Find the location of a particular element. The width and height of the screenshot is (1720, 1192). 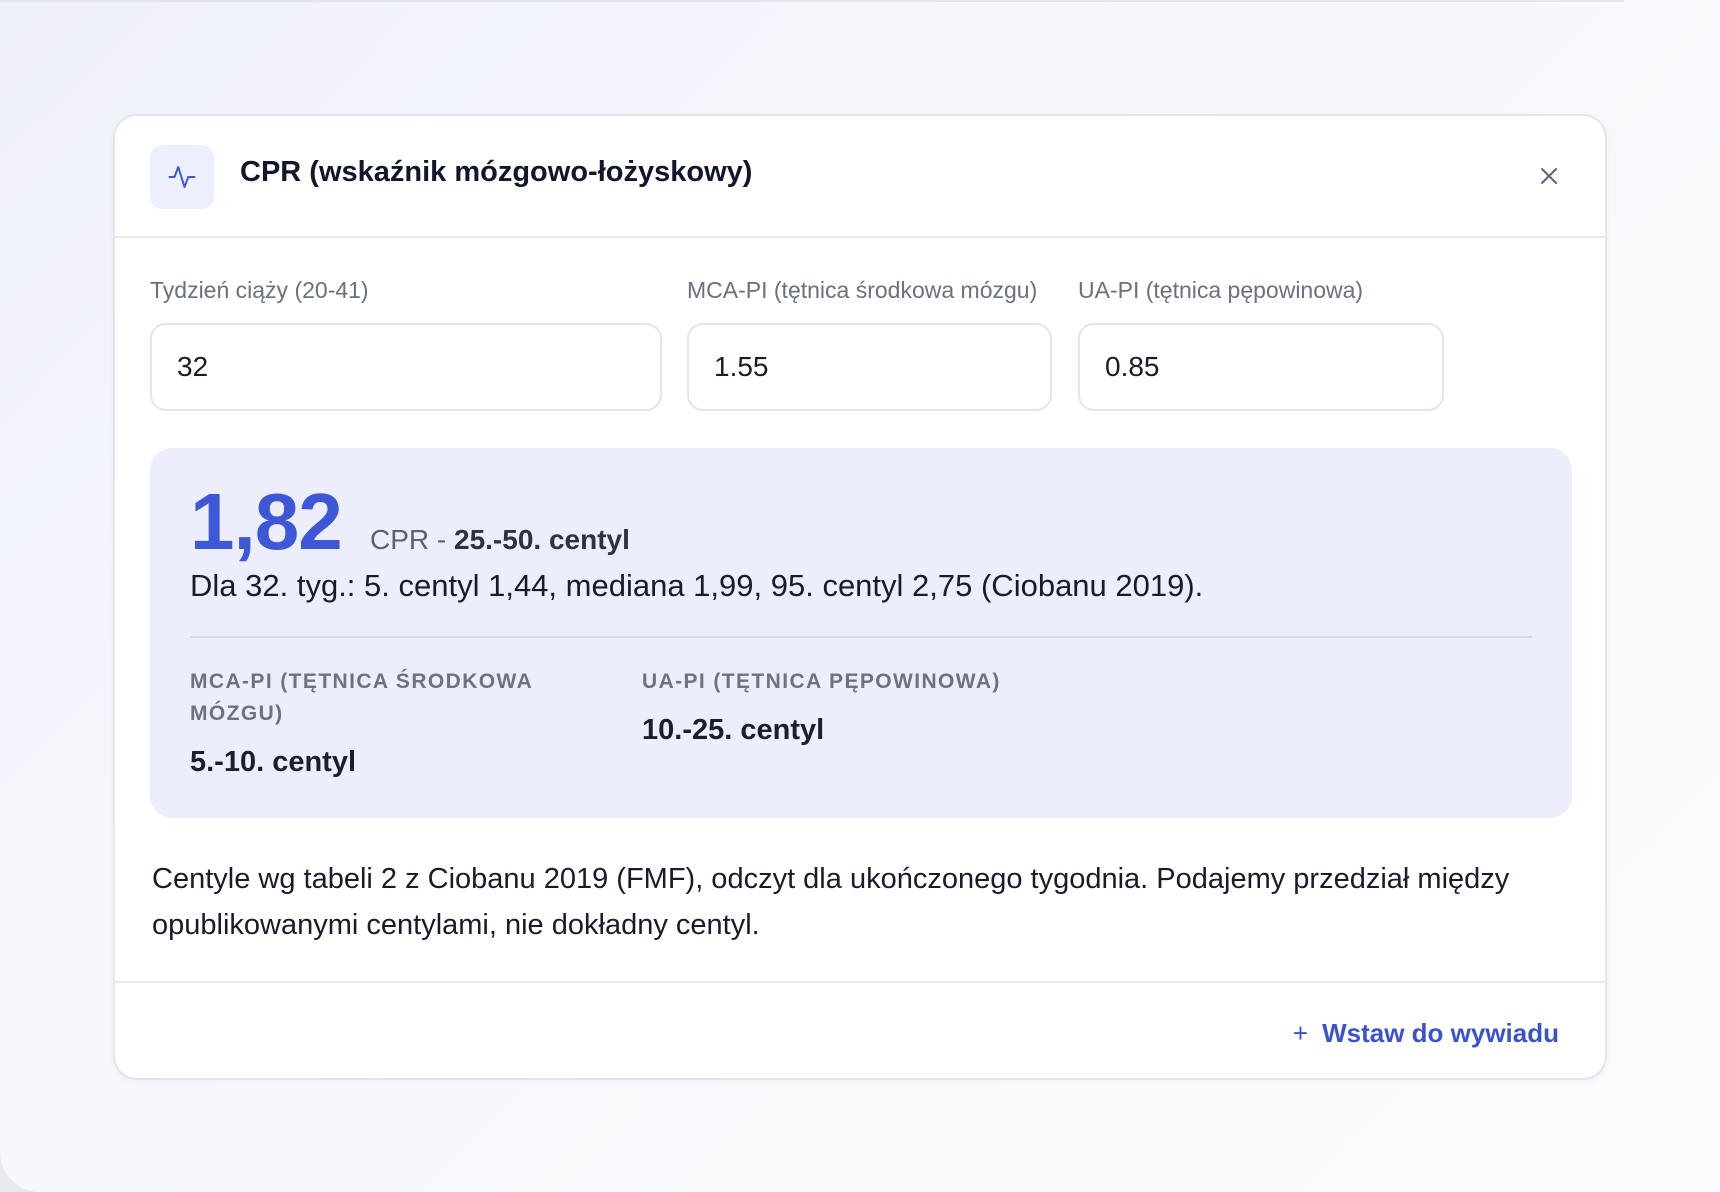

mca-field-label: MCA-PI (tętnica środkowa mózgu) is located at coordinates (862, 290).